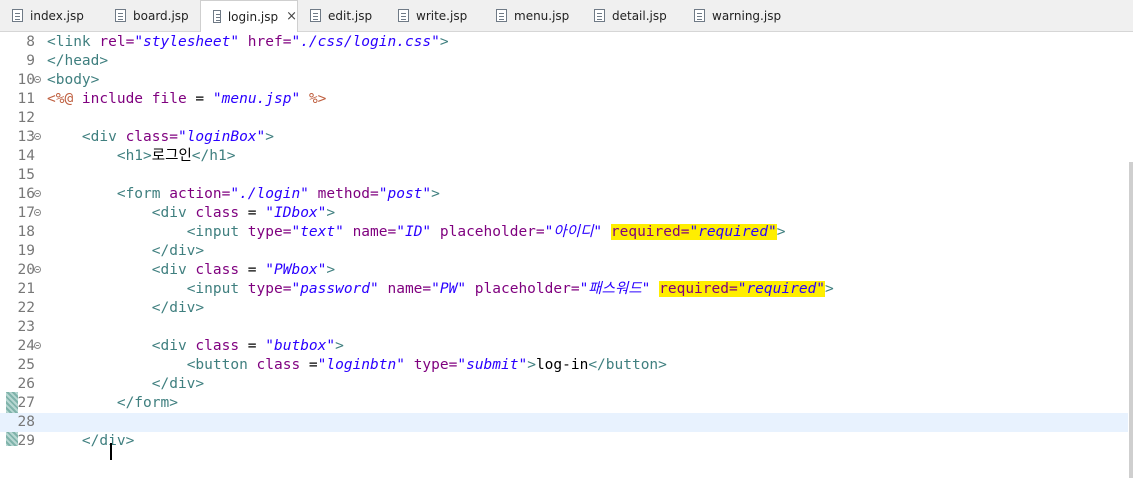 The height and width of the screenshot is (478, 1133). Describe the element at coordinates (57, 15) in the screenshot. I see `tab-label: index.jsp` at that location.